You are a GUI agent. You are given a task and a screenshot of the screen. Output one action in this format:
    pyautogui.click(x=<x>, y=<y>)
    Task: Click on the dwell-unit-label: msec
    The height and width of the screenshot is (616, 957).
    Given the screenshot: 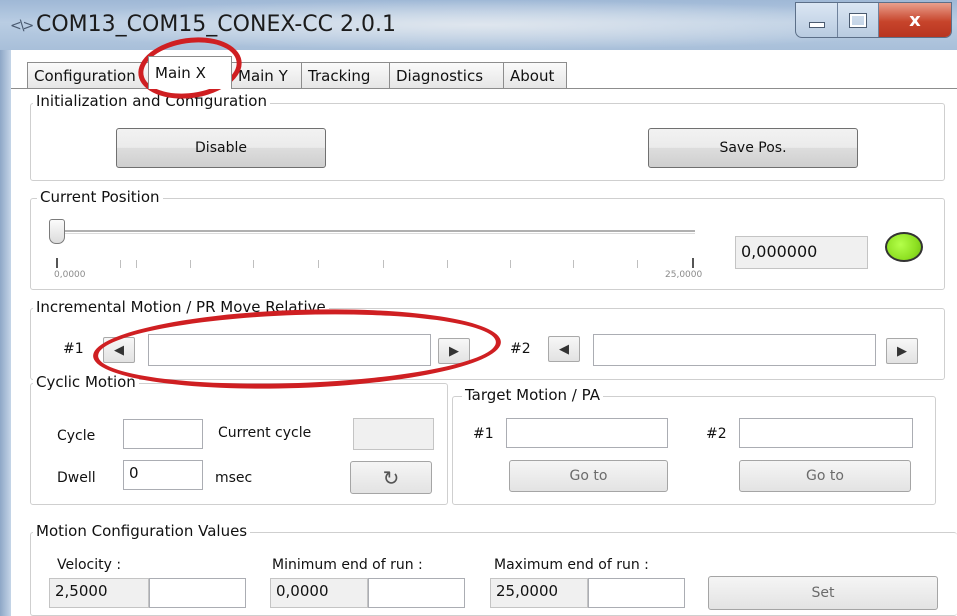 What is the action you would take?
    pyautogui.click(x=234, y=478)
    